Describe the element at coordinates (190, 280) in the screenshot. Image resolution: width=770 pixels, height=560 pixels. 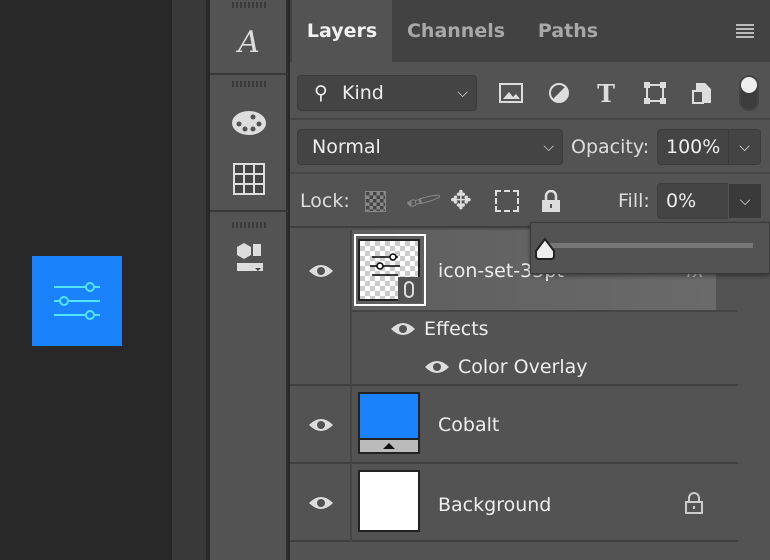
I see `panel-dock-strip` at that location.